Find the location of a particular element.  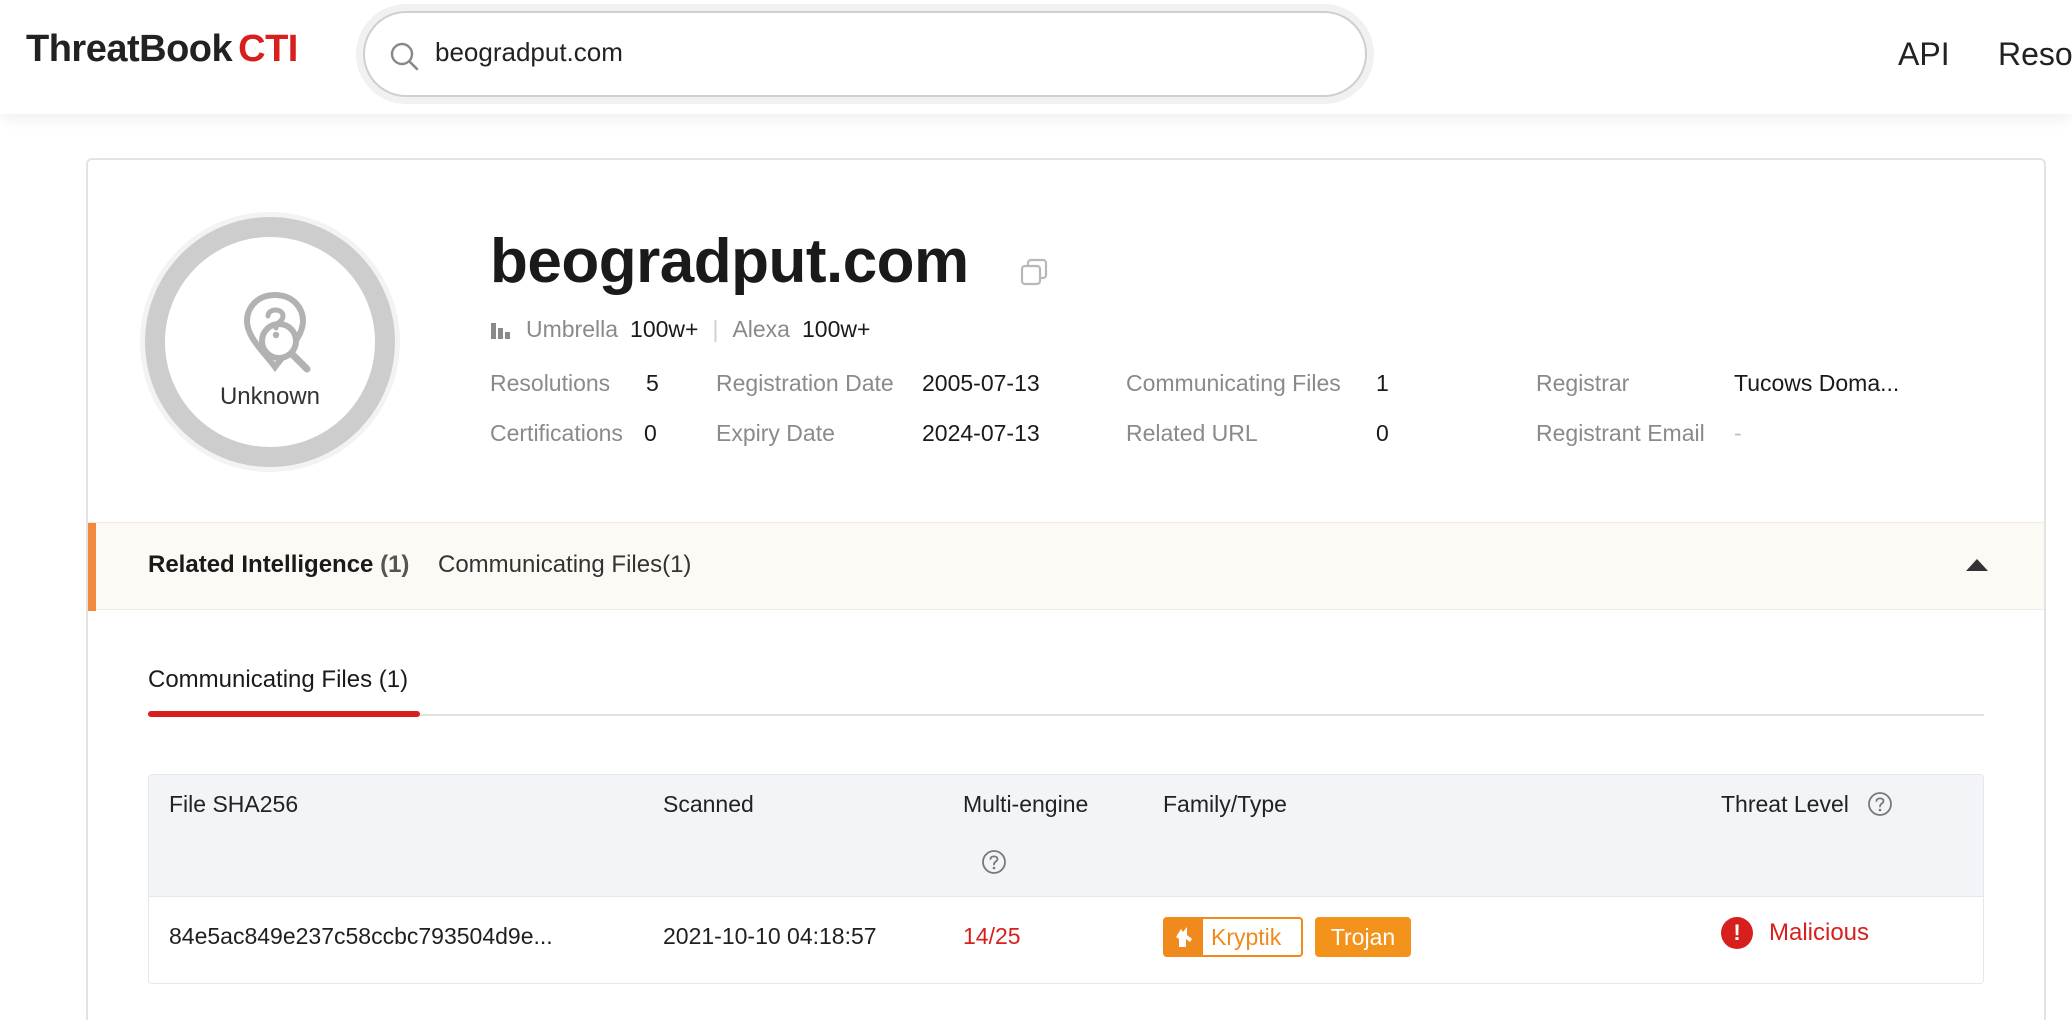

search-icon is located at coordinates (404, 56).